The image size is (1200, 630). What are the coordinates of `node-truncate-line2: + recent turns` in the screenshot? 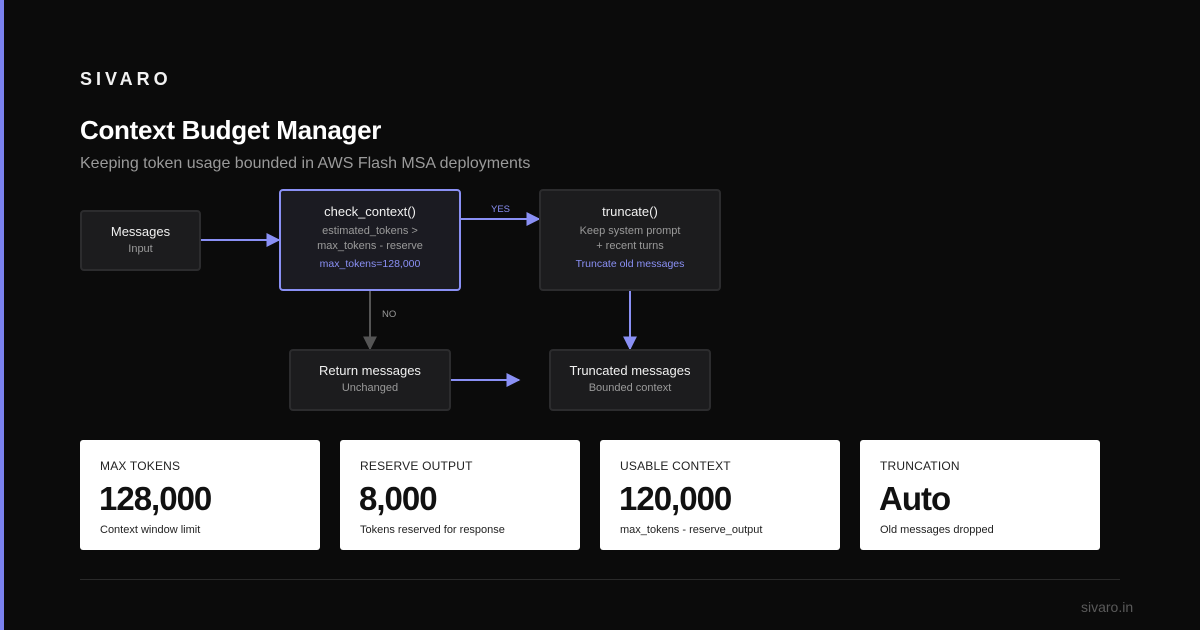 It's located at (630, 246).